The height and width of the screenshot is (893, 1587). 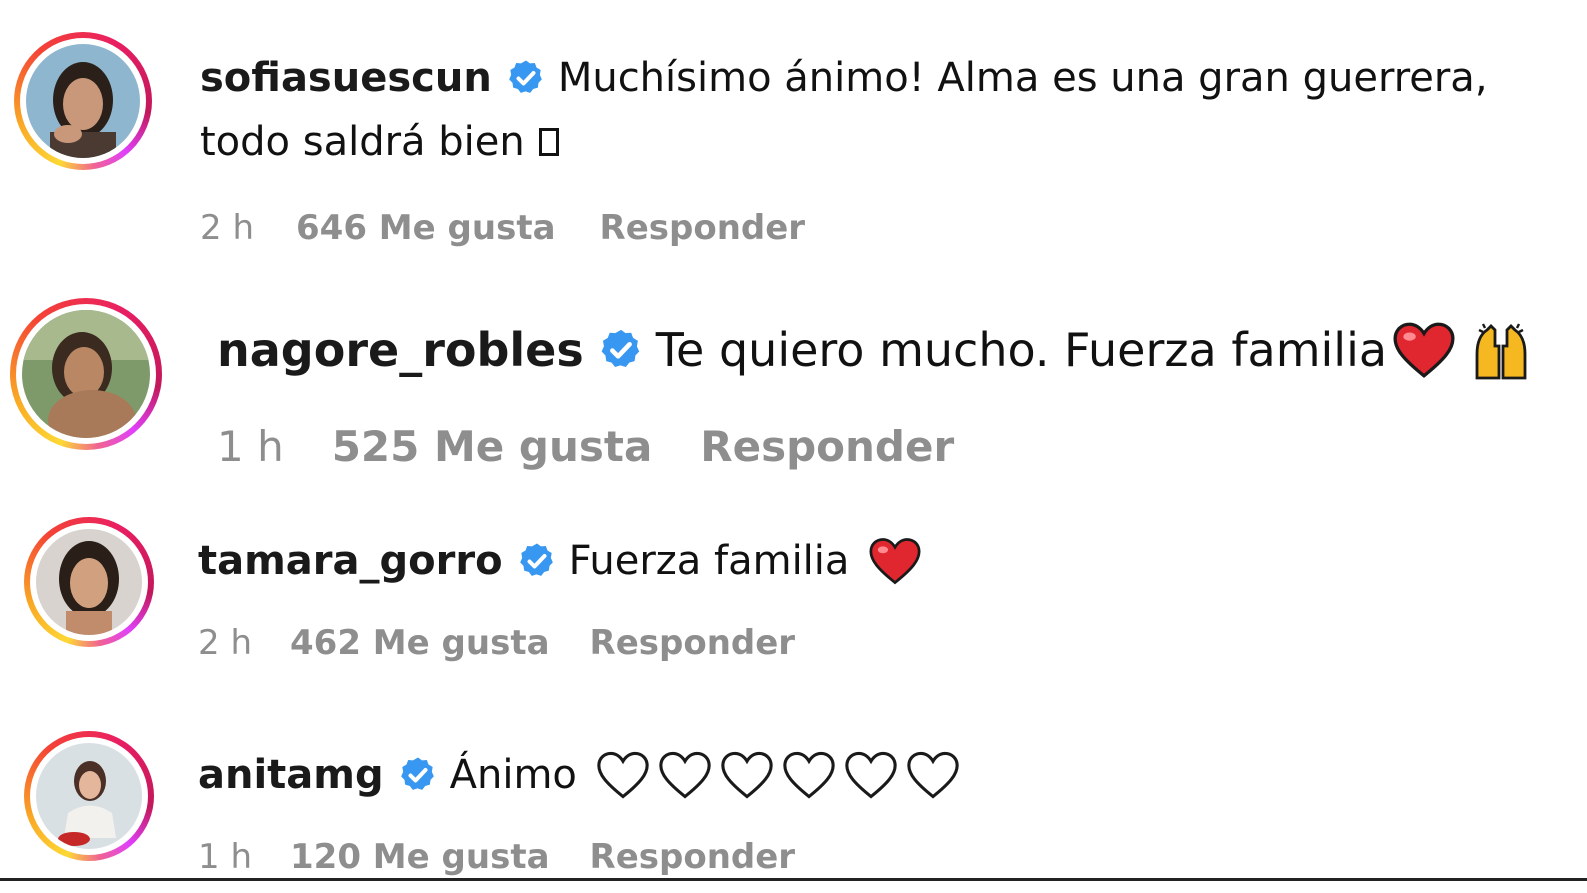 What do you see at coordinates (709, 561) in the screenshot?
I see `comment-text: Fuerza familia` at bounding box center [709, 561].